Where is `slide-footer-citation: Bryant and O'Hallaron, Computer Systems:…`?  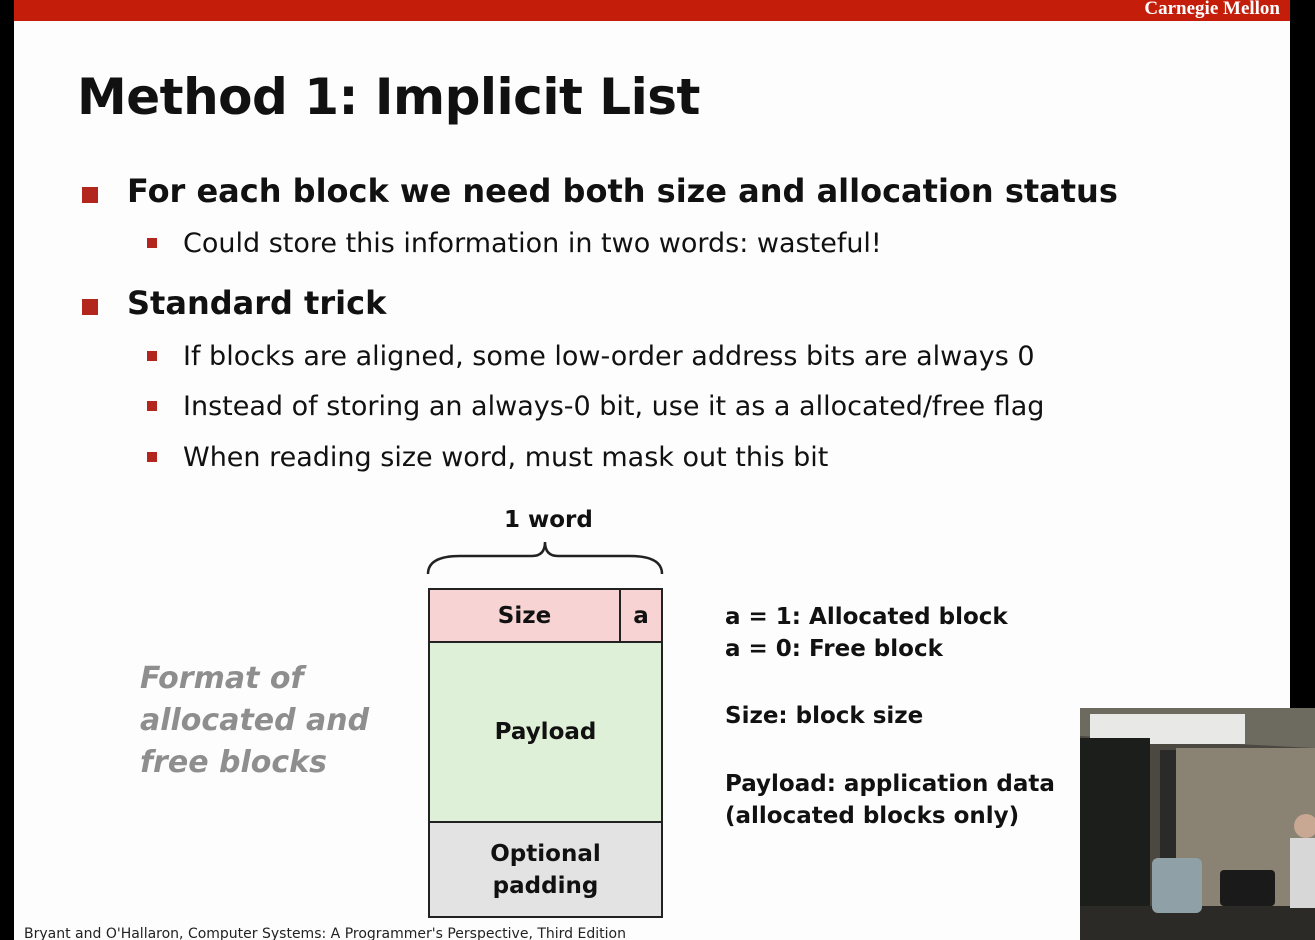 slide-footer-citation: Bryant and O'Hallaron, Computer Systems:… is located at coordinates (325, 933).